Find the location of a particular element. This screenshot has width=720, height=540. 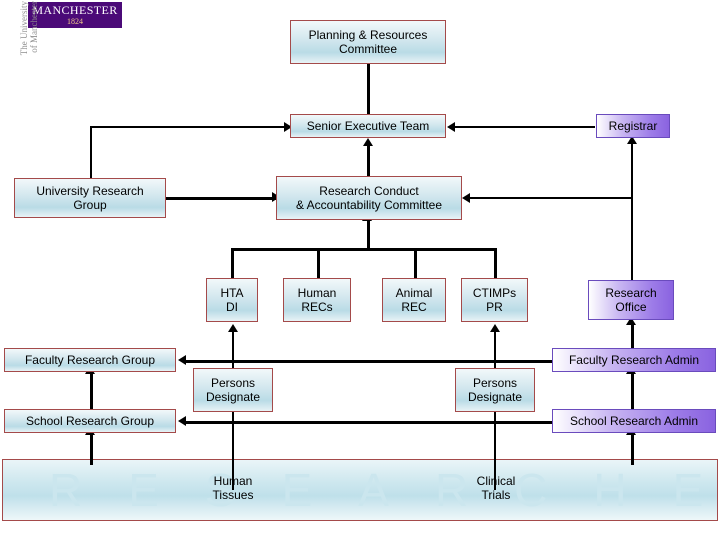

node-human-recs: Human RECs is located at coordinates (317, 300).